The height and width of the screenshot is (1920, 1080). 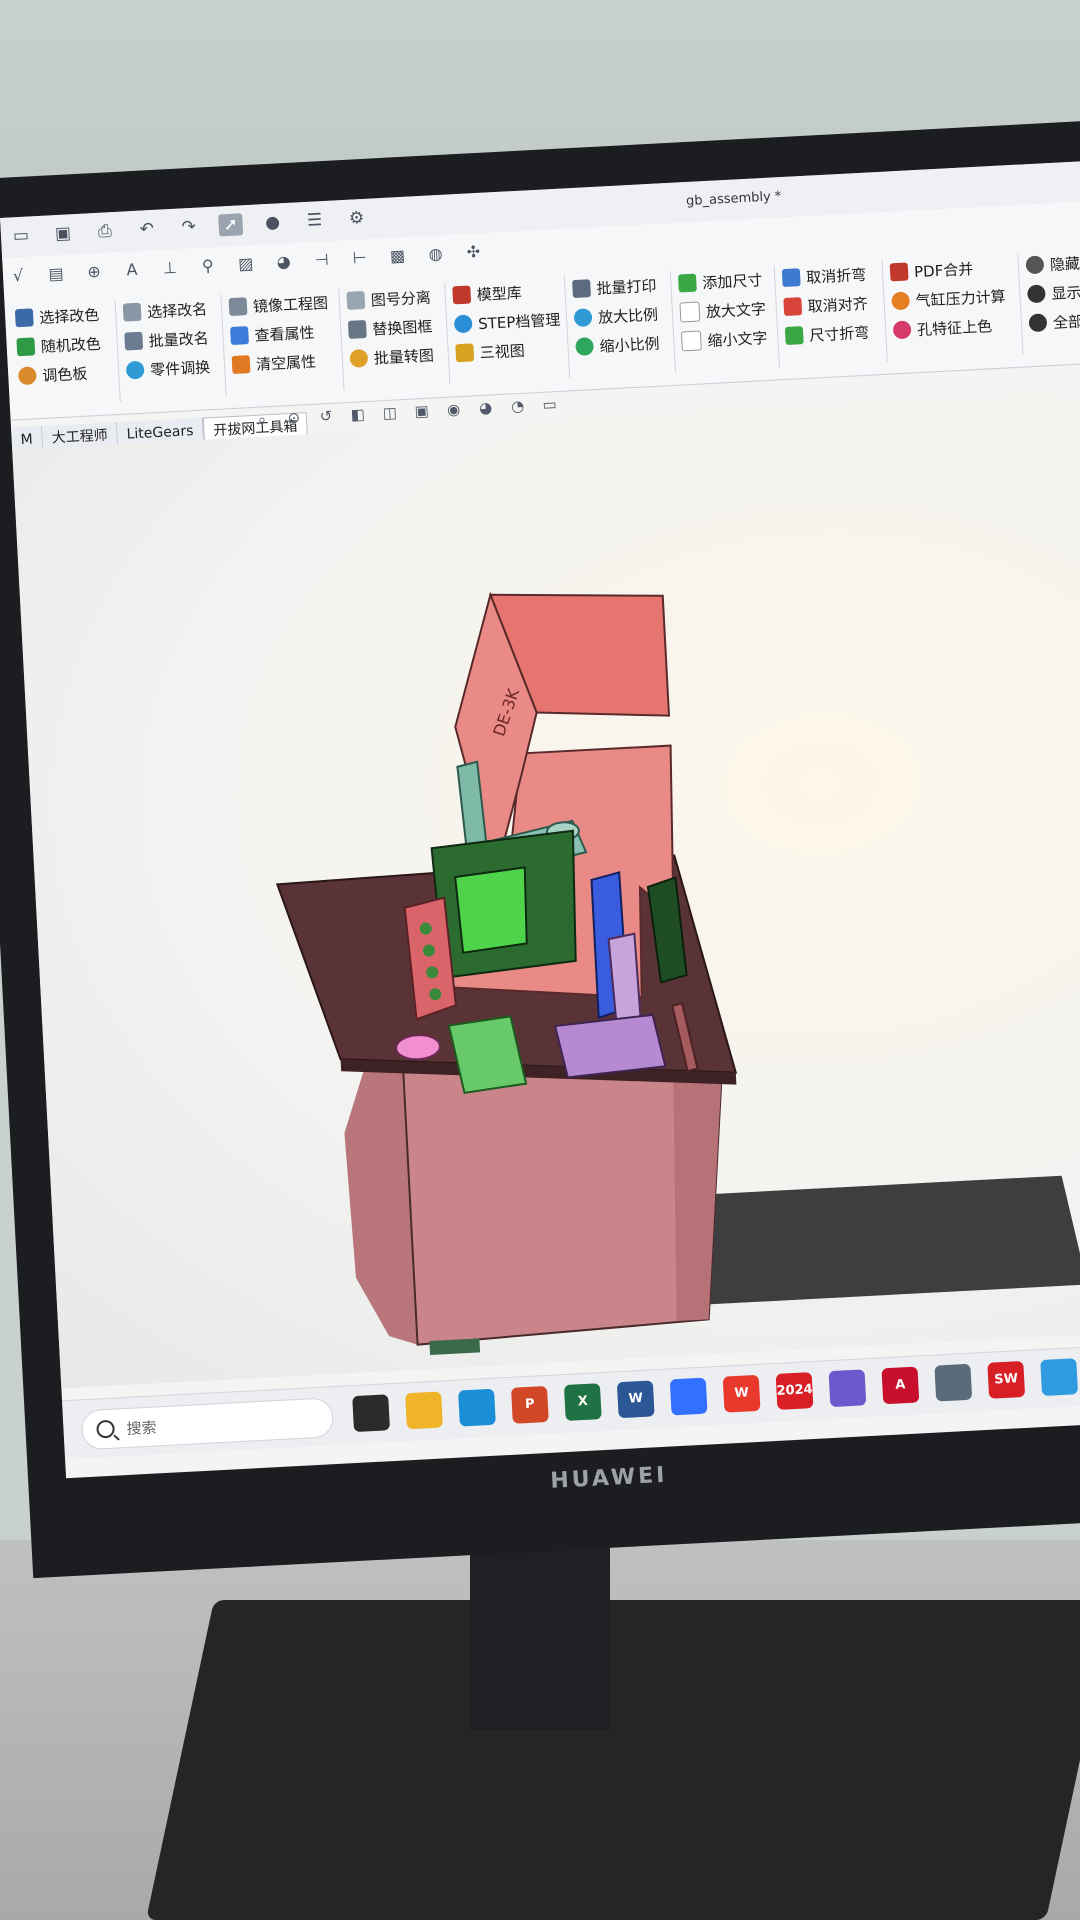 What do you see at coordinates (424, 1410) in the screenshot?
I see `file-explorer-icon` at bounding box center [424, 1410].